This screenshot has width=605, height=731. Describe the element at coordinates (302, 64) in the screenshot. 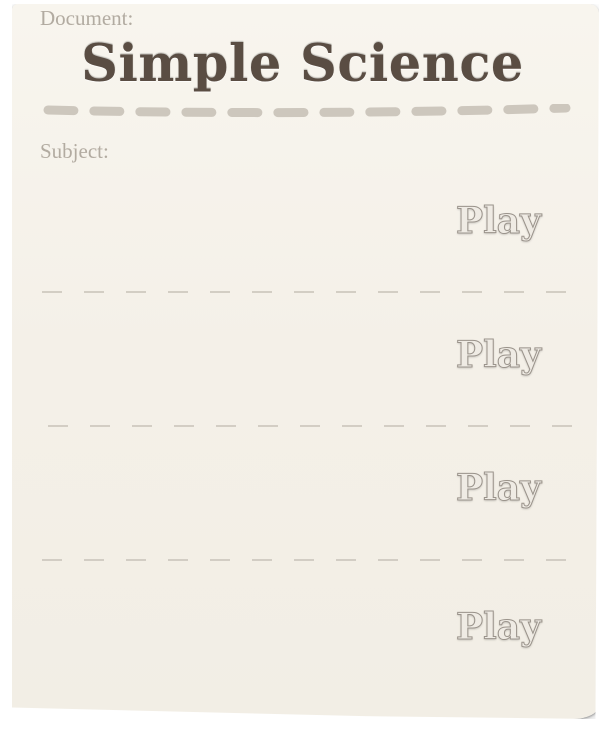

I see `page-title: Simple Science` at that location.